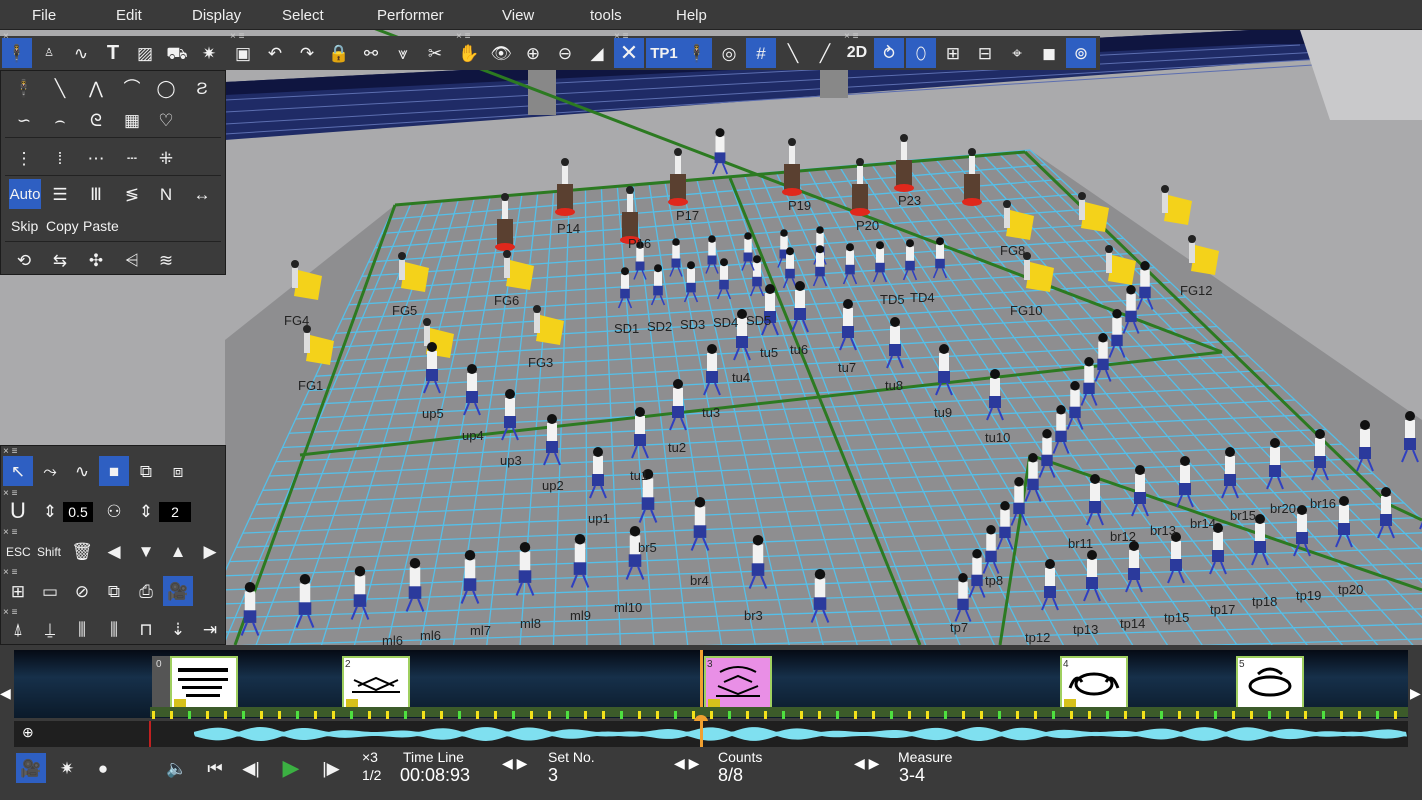  Describe the element at coordinates (6, 695) in the screenshot. I see `scroll-left-icon: ◀` at that location.